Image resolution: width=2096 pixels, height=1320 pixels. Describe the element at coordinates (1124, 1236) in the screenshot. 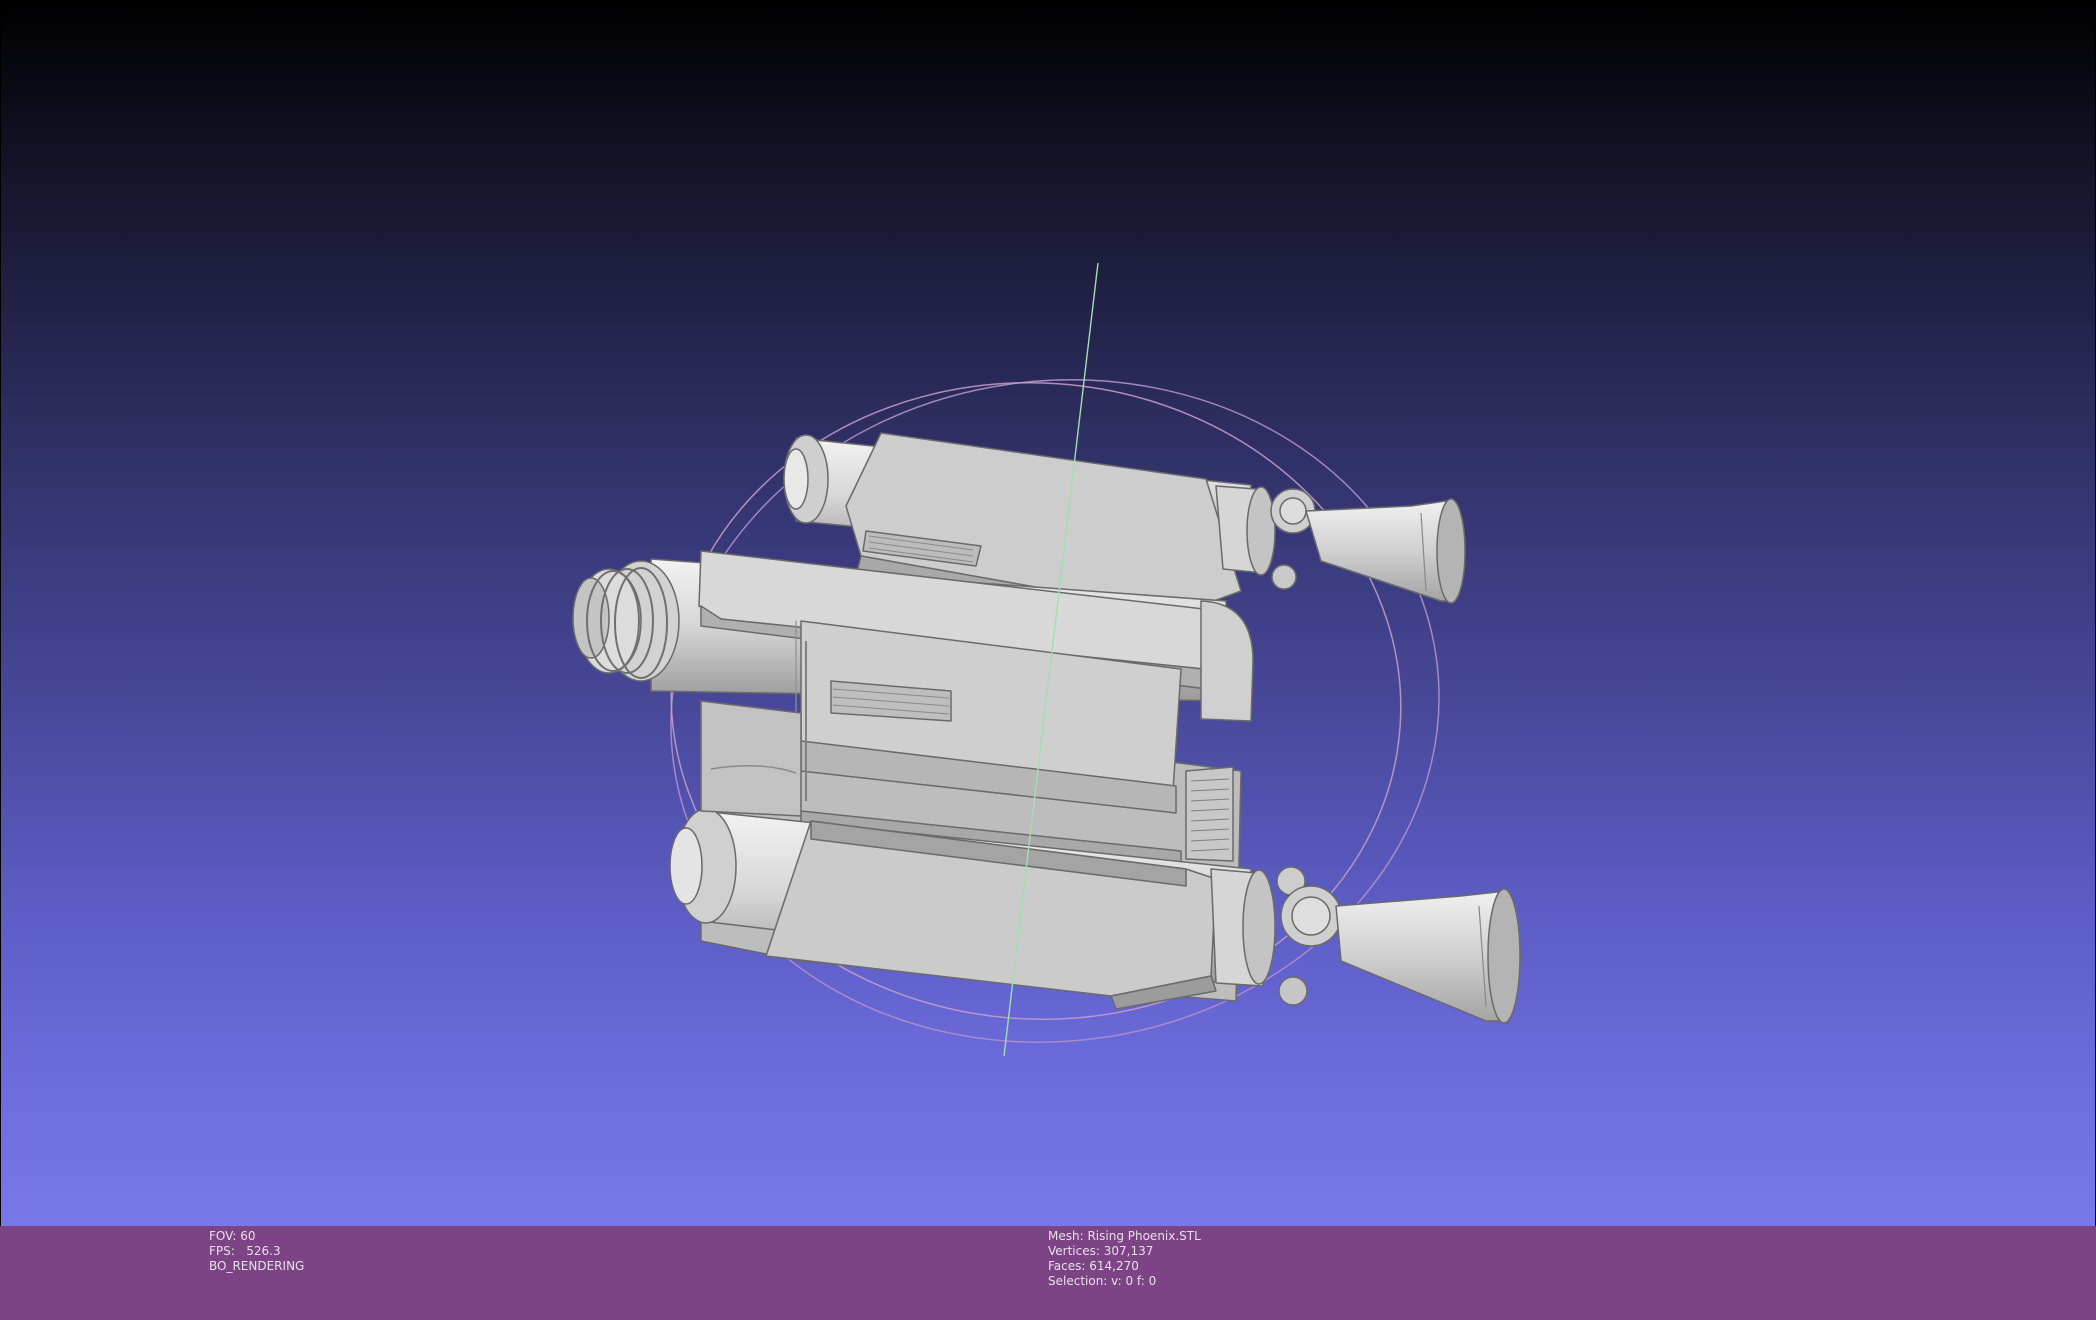

I see `mesh-name: Mesh: Rising Phoenix.STL` at that location.